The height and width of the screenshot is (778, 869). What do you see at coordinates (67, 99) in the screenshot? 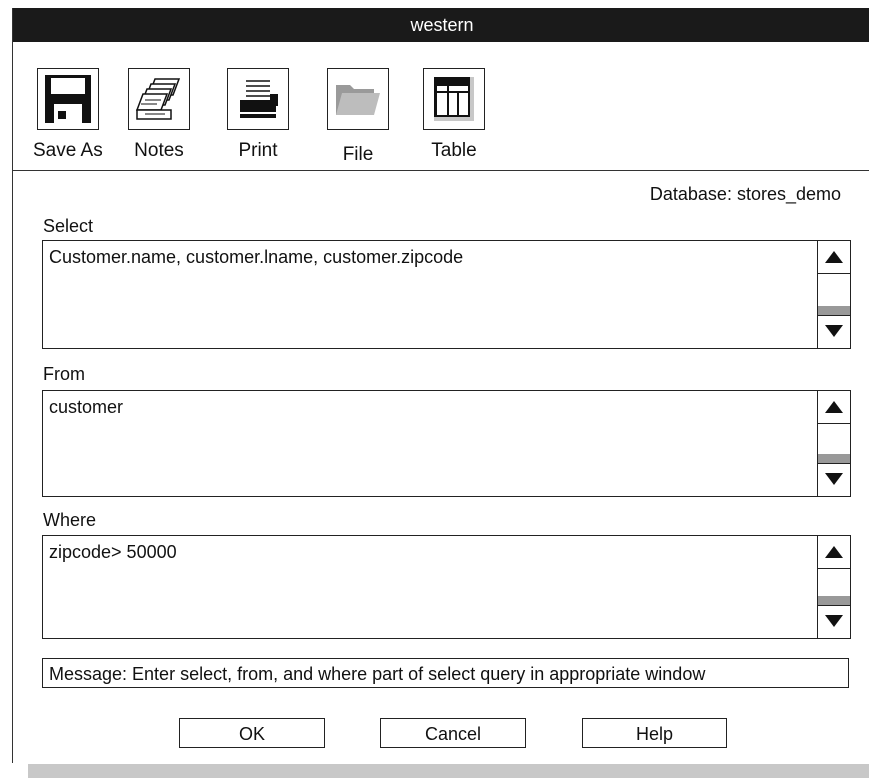
I see `floppy-disk-icon` at bounding box center [67, 99].